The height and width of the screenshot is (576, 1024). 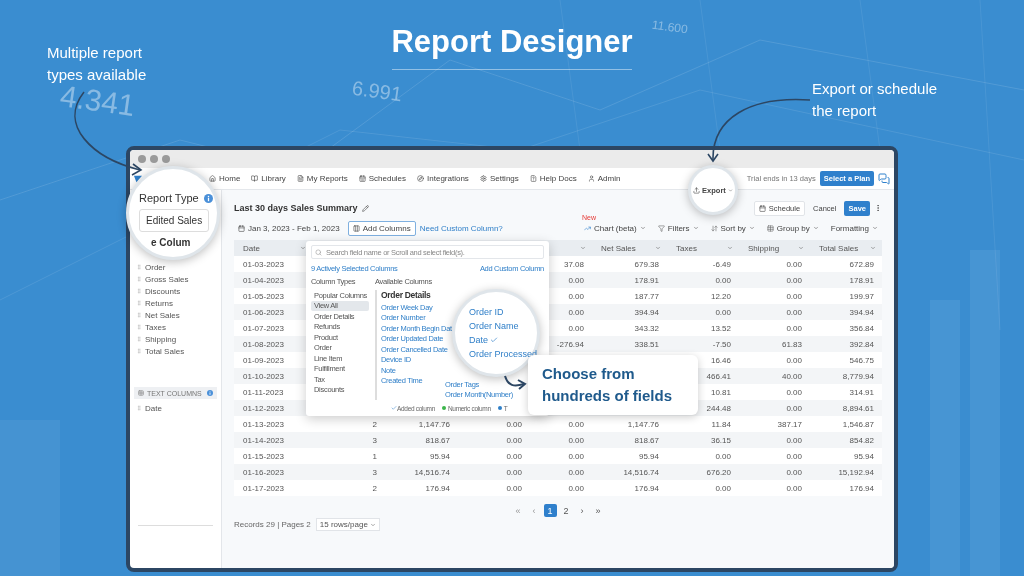 What do you see at coordinates (732, 228) in the screenshot?
I see `toolbar-button: Sort by` at bounding box center [732, 228].